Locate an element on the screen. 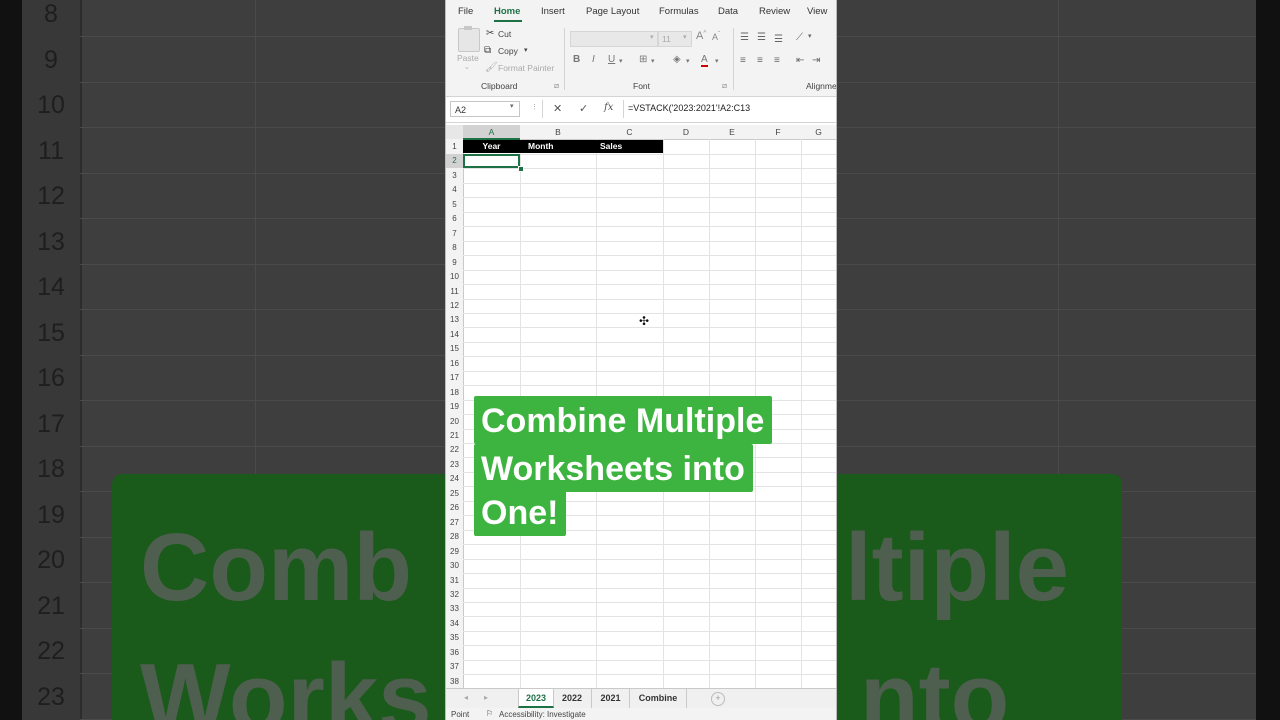 Image resolution: width=1280 pixels, height=720 pixels. bottom-align-icon: ☰ is located at coordinates (778, 39).